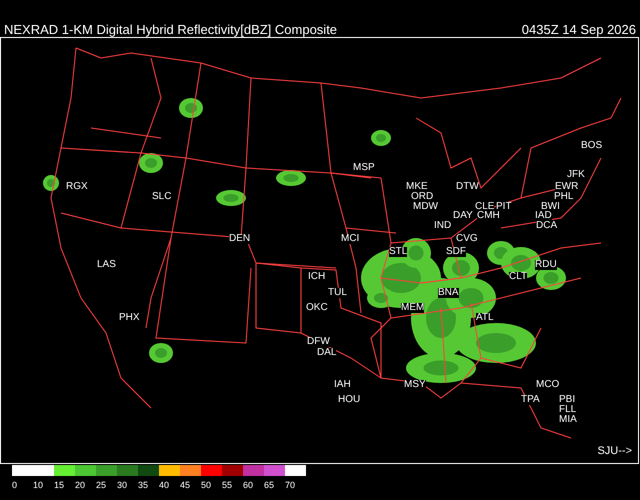 The image size is (640, 500). Describe the element at coordinates (504, 207) in the screenshot. I see `city-label: PIT` at that location.